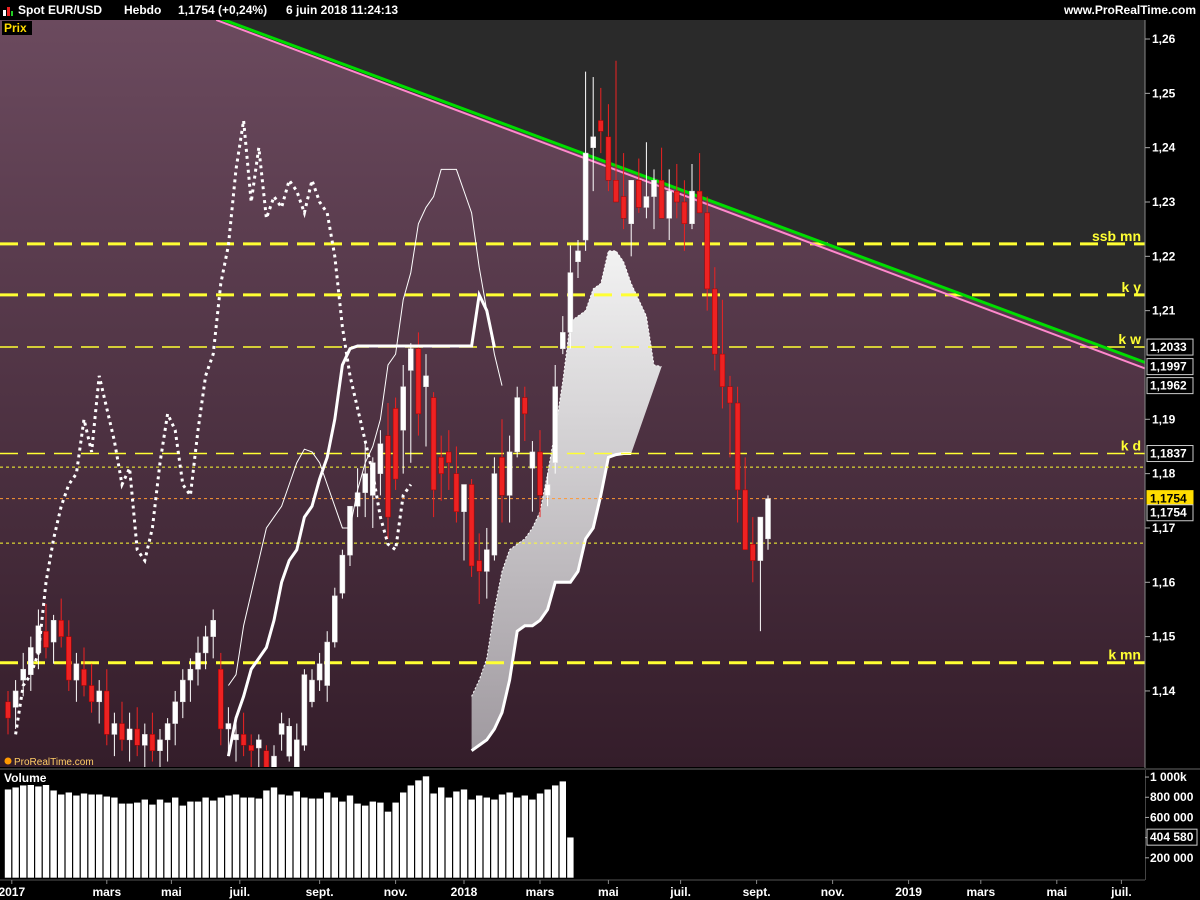  Describe the element at coordinates (600, 769) in the screenshot. I see `panel-separator` at that location.